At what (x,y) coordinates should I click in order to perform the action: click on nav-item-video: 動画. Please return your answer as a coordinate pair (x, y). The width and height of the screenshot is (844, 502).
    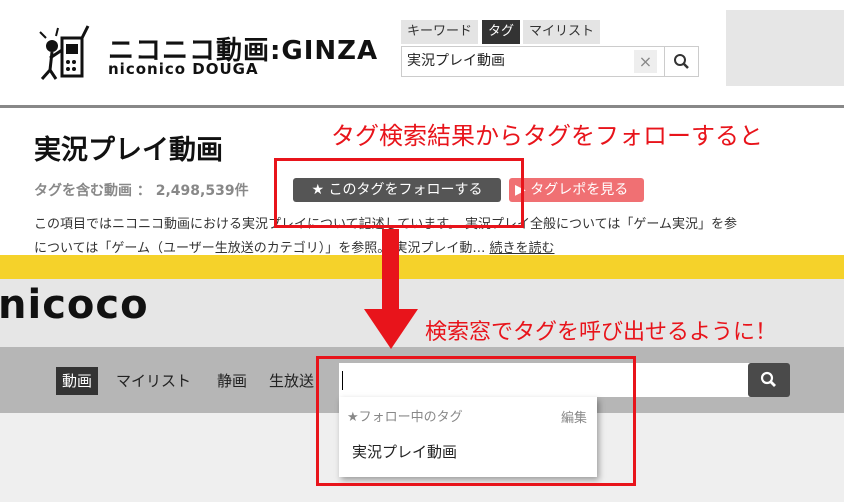
    Looking at the image, I should click on (77, 381).